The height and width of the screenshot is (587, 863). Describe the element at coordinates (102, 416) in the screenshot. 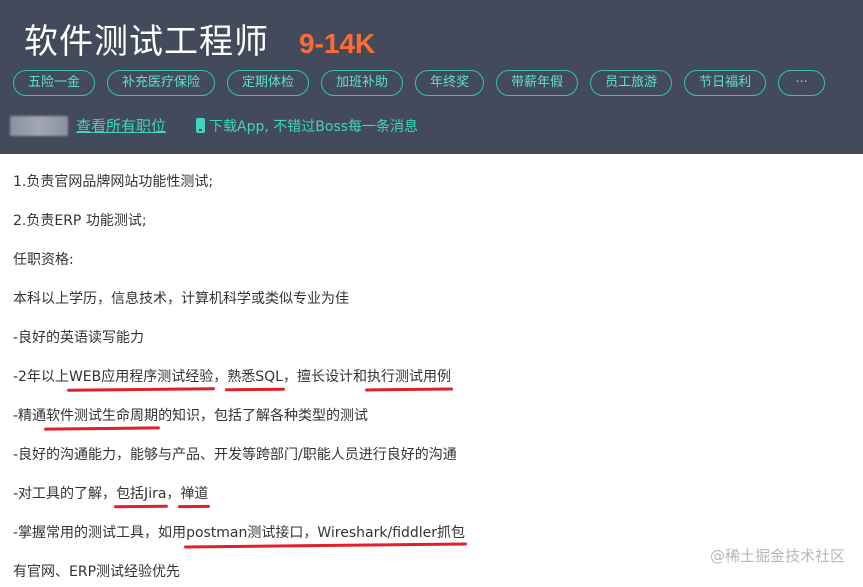

I see `underlined-text: 软件测试生命周期` at that location.